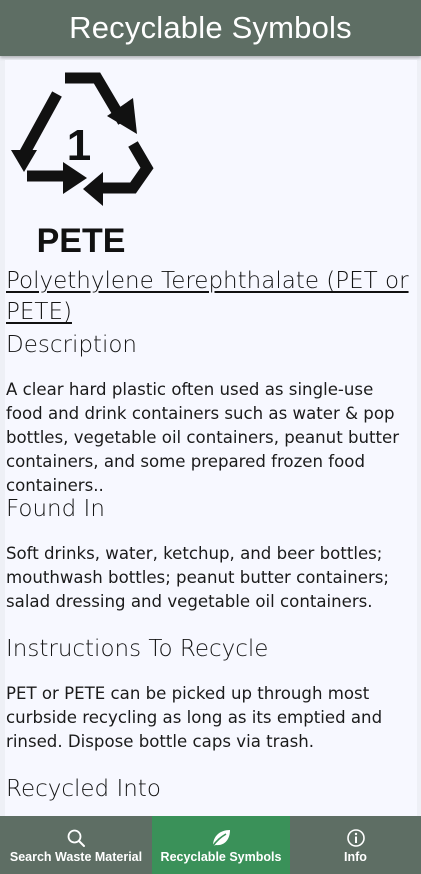 The height and width of the screenshot is (874, 421). I want to click on page-title: Recyclable Symbols, so click(210, 27).